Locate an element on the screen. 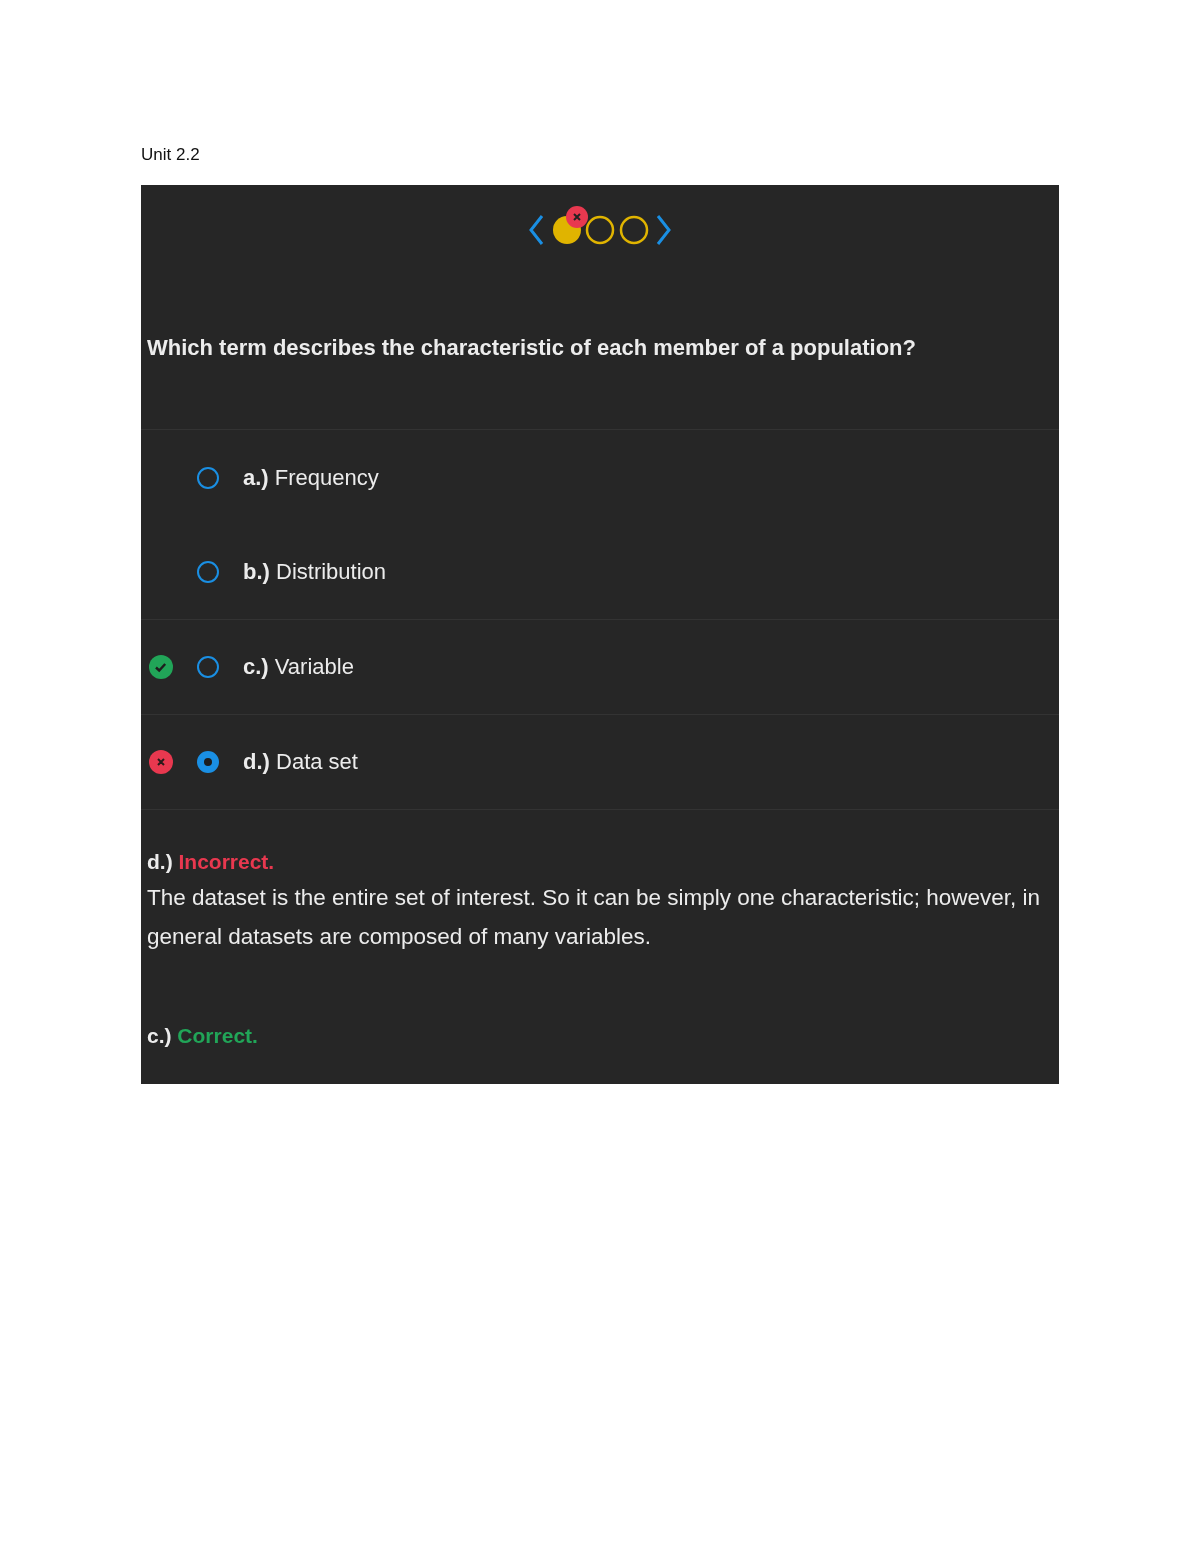 Image resolution: width=1200 pixels, height=1553 pixels. feedback-text: The dataset is the entire set of interest. So it can be simply one characteristic; however, in general datasets are composed of many variables. is located at coordinates (594, 917).